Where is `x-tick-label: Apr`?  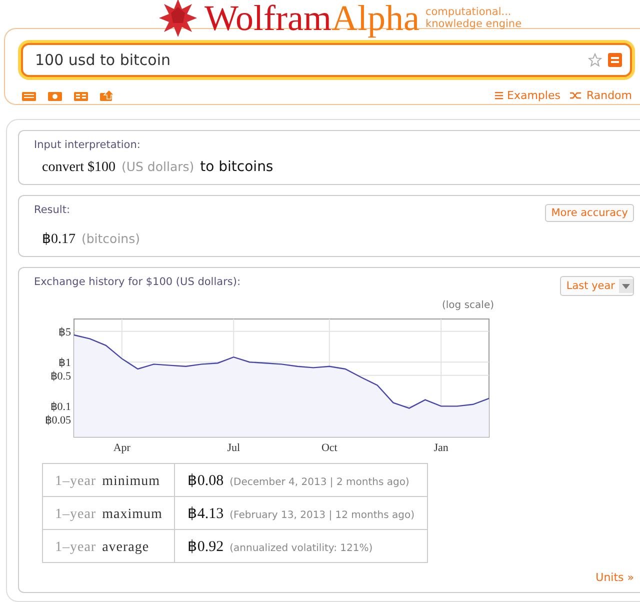
x-tick-label: Apr is located at coordinates (121, 448).